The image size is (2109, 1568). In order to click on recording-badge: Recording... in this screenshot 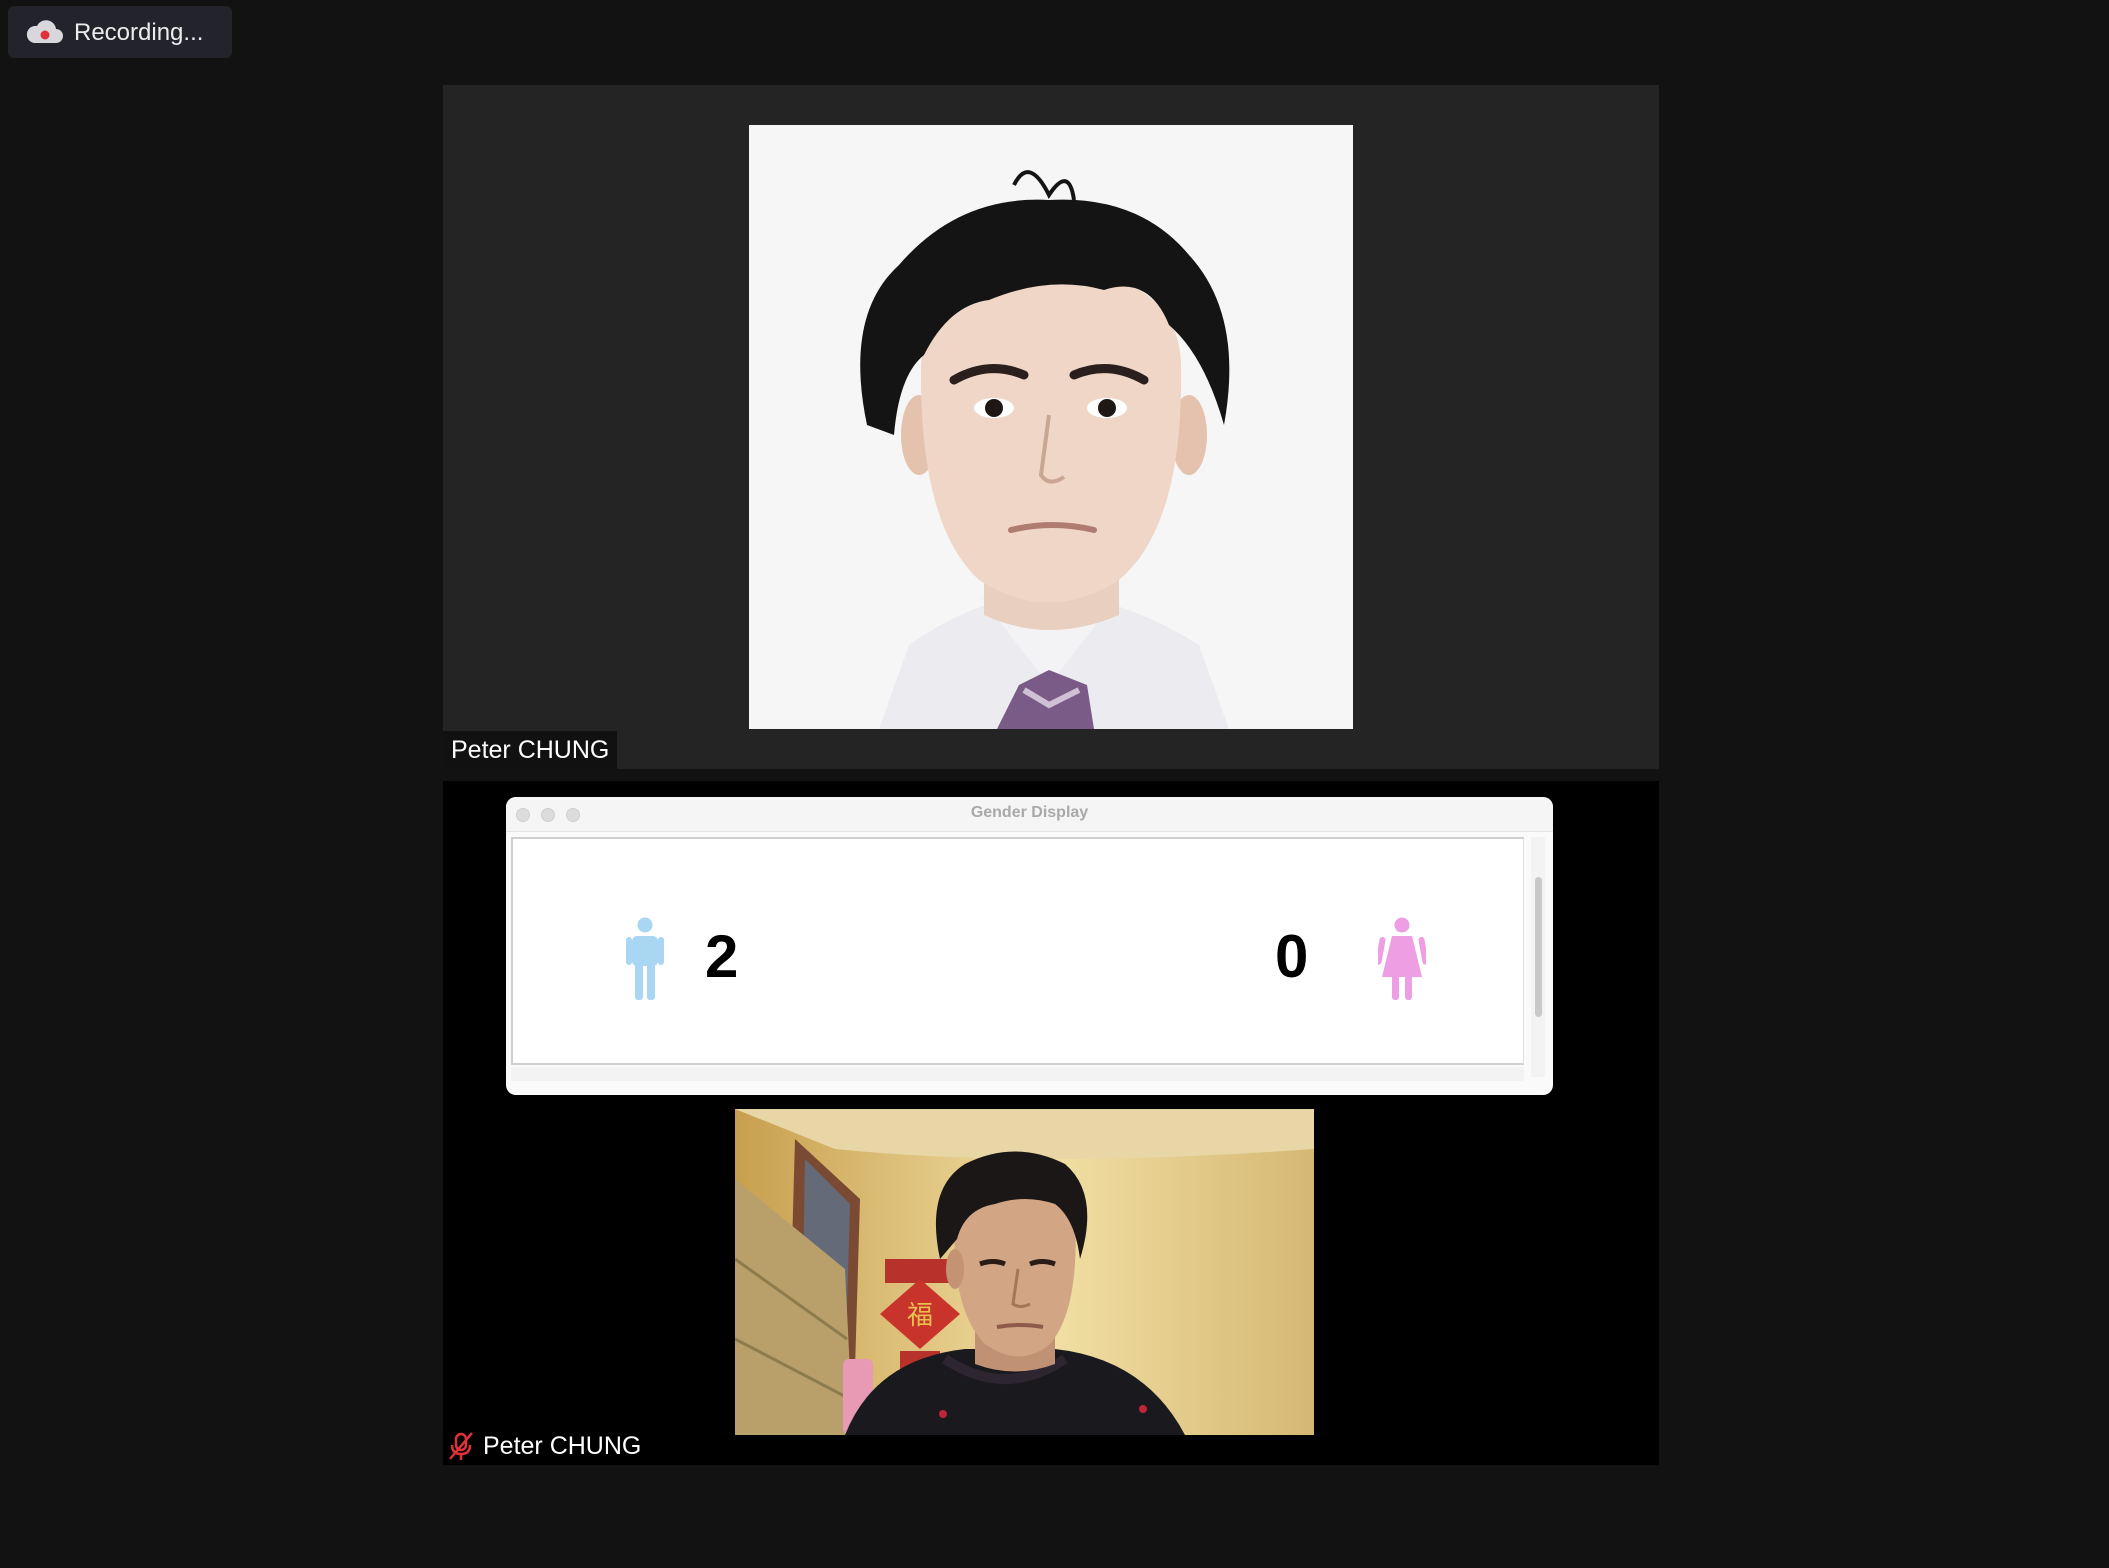, I will do `click(120, 32)`.